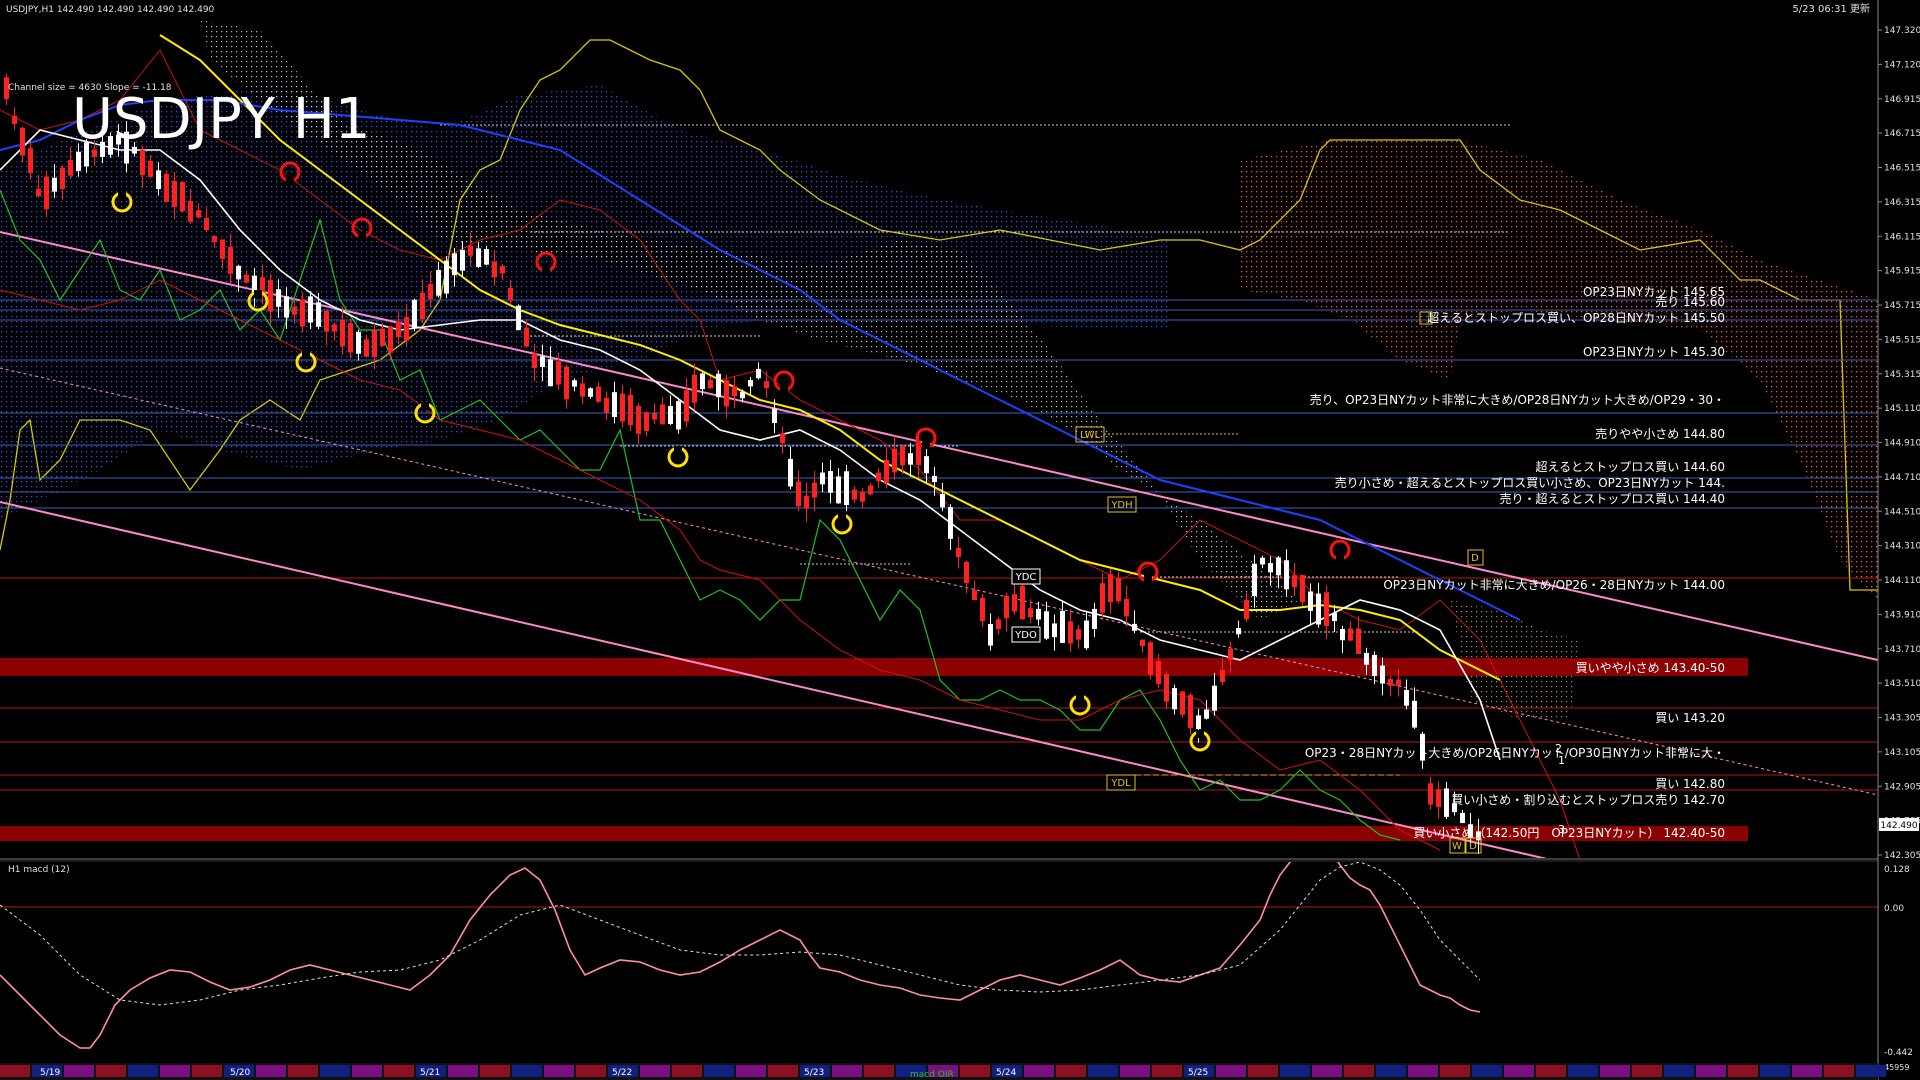  I want to click on price-tick-label: 143.305, so click(1902, 719).